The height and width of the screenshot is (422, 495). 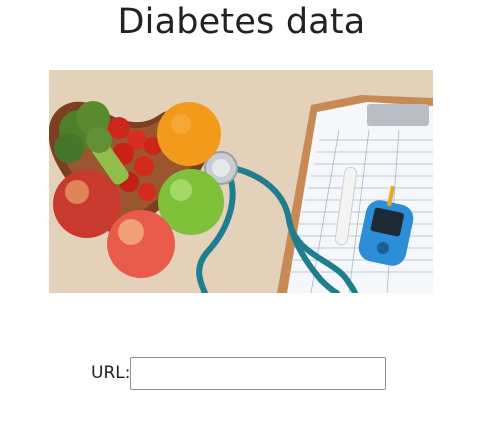 I want to click on orange-icon, so click(x=189, y=134).